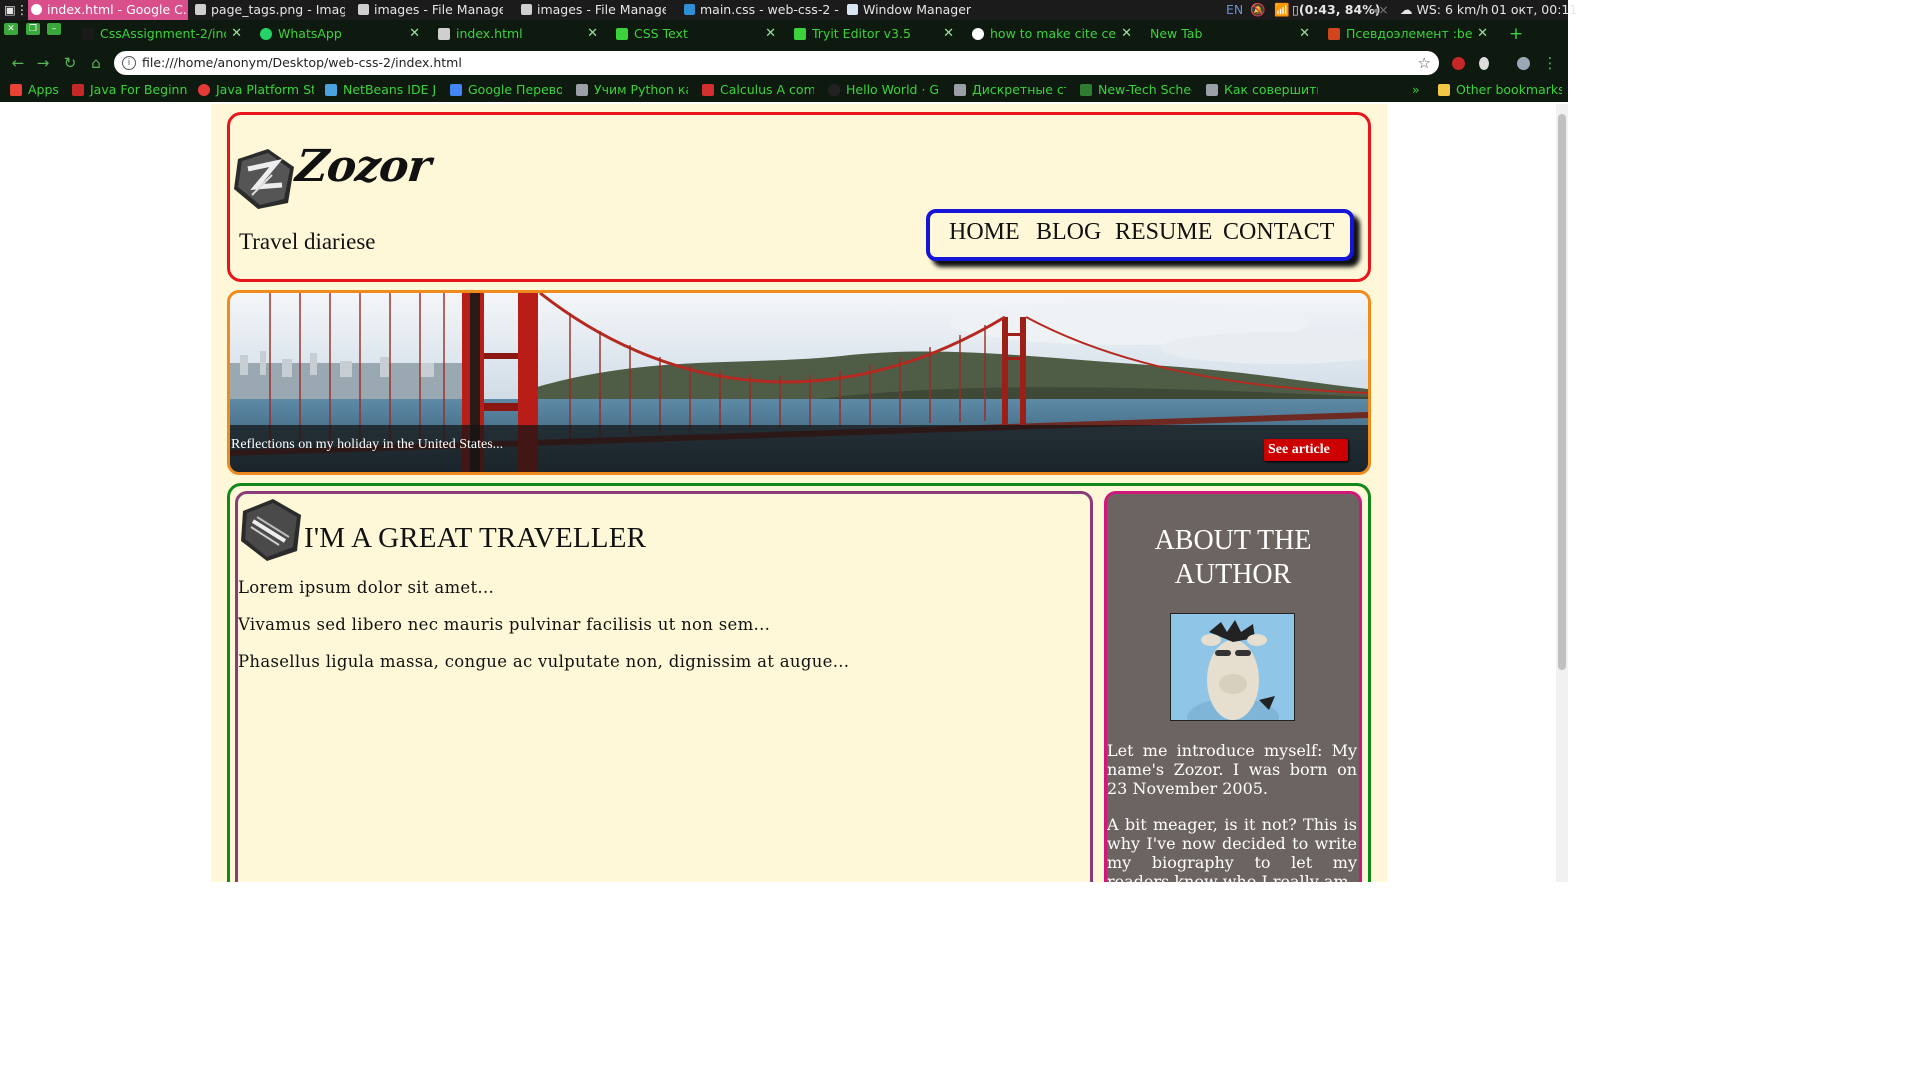 This screenshot has width=1920, height=1080. Describe the element at coordinates (1163, 232) in the screenshot. I see `nav-resume-link: RESUME` at that location.